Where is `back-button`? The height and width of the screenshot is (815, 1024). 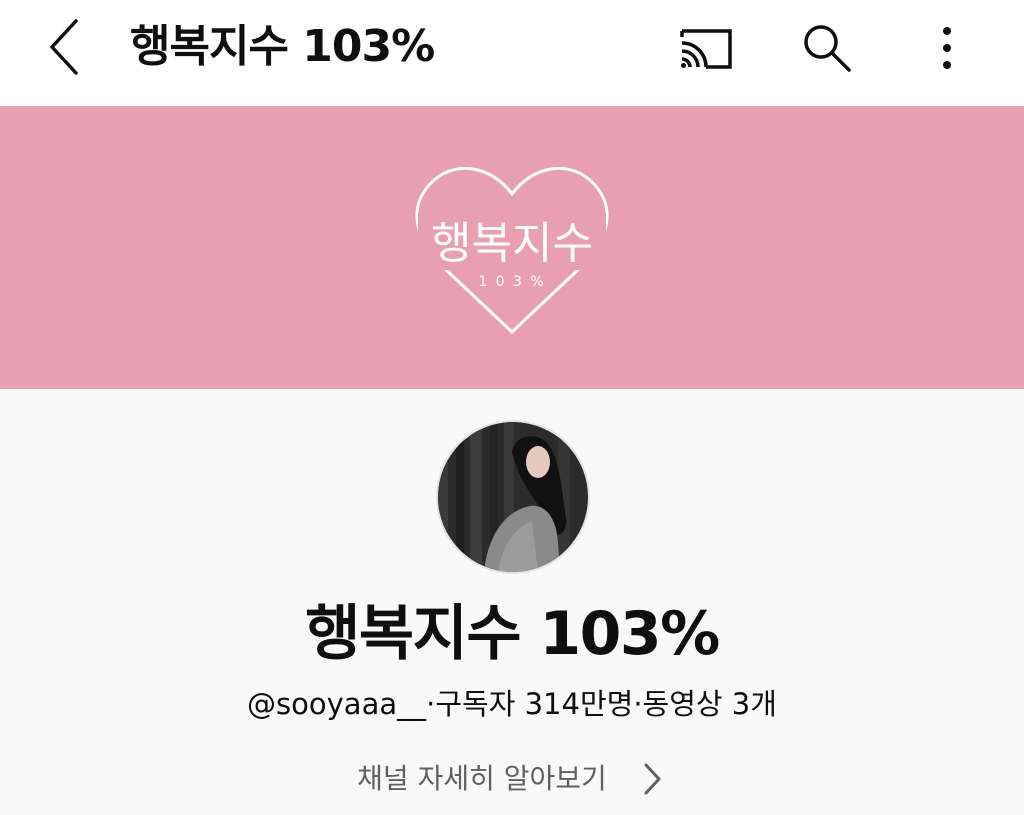 back-button is located at coordinates (66, 49).